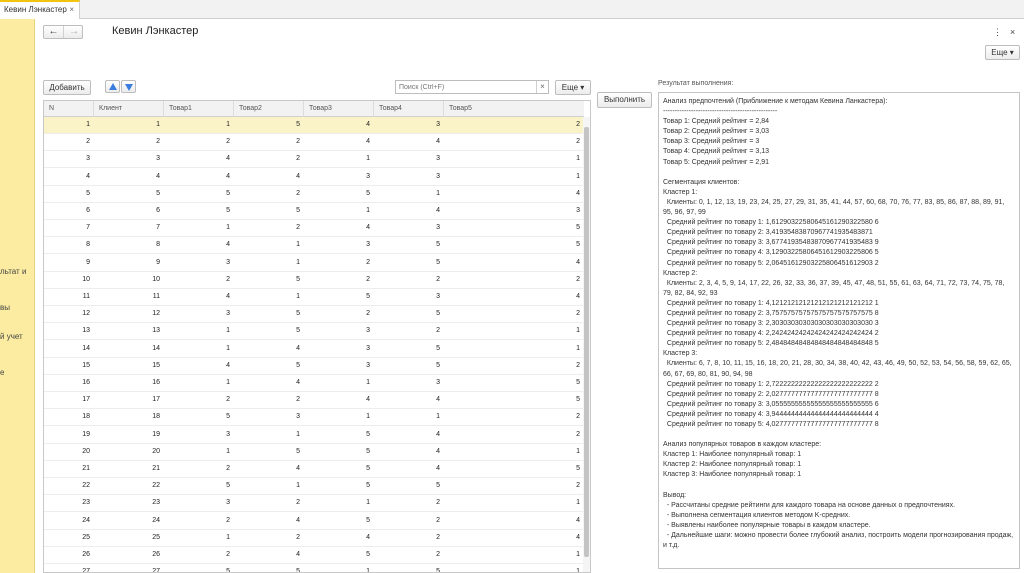 The width and height of the screenshot is (1024, 573). I want to click on table-row: 14 14 1 4 3 5 1, so click(314, 349).